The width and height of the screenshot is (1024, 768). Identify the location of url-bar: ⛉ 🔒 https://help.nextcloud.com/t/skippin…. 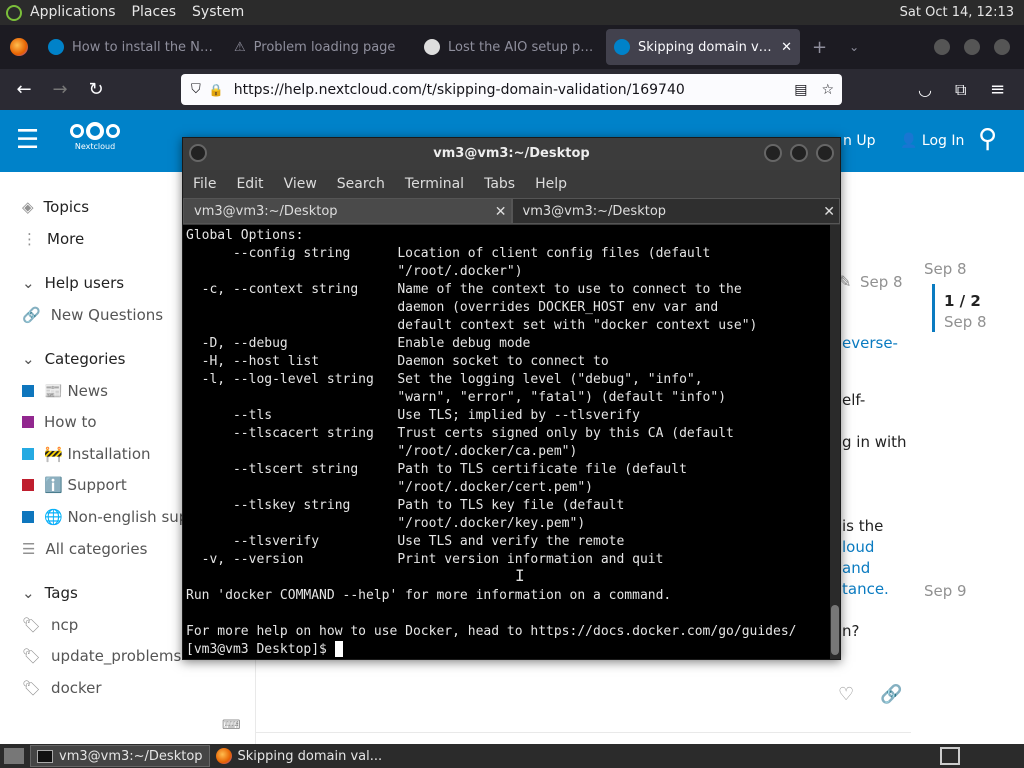
(511, 89).